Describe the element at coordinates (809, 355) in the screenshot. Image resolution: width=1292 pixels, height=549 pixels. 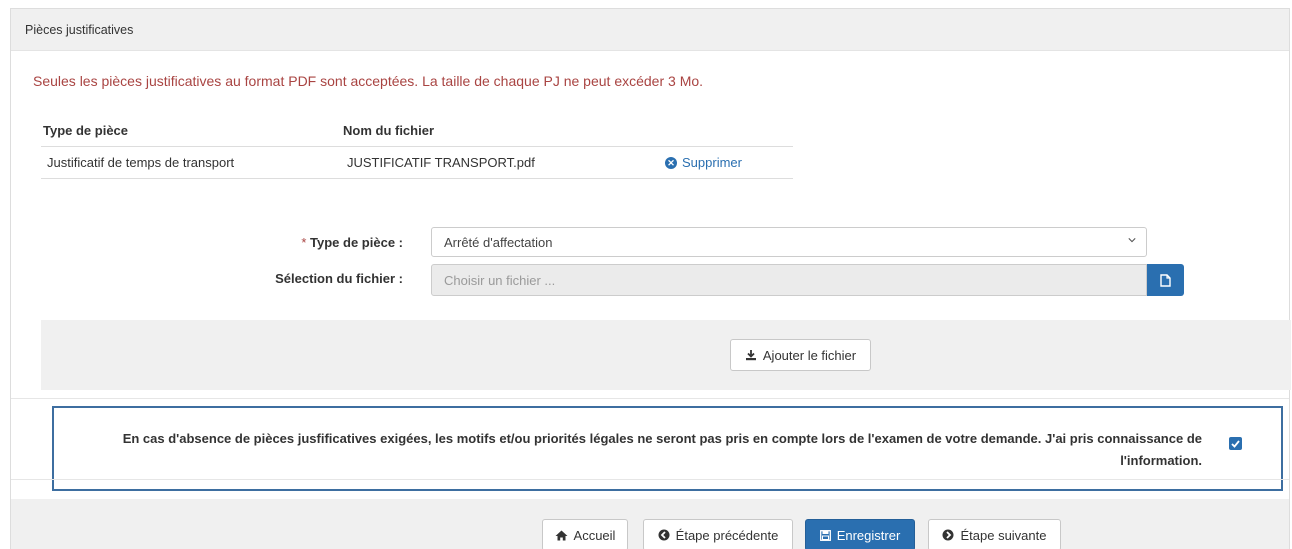
I see `add-file-label: Ajouter le fichier` at that location.